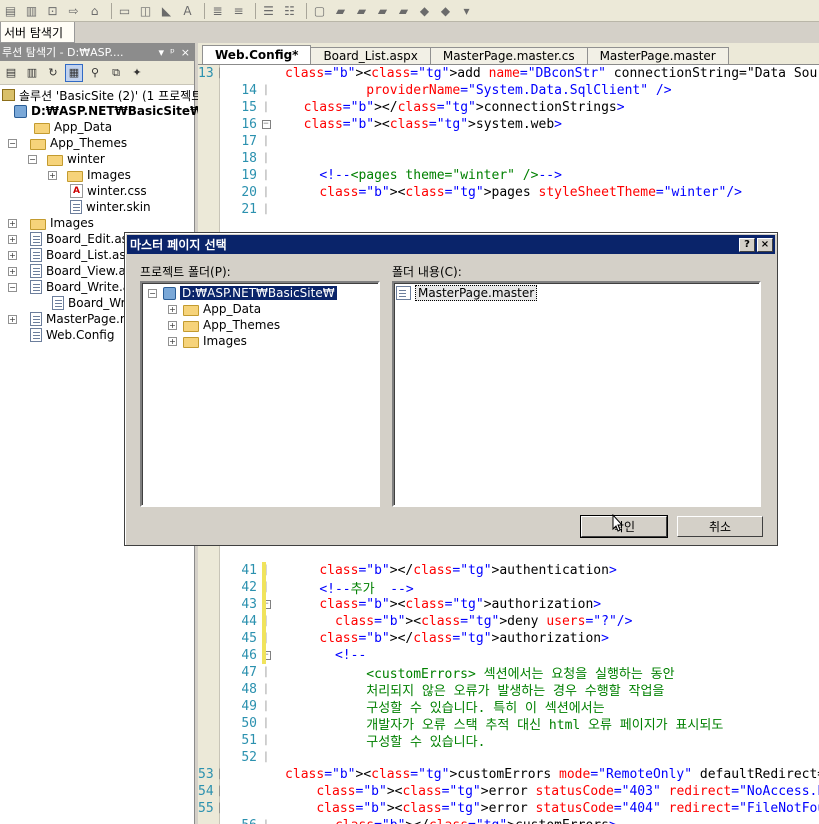  Describe the element at coordinates (576, 394) in the screenshot. I see `folder-contents-list: MasterPage.master` at that location.